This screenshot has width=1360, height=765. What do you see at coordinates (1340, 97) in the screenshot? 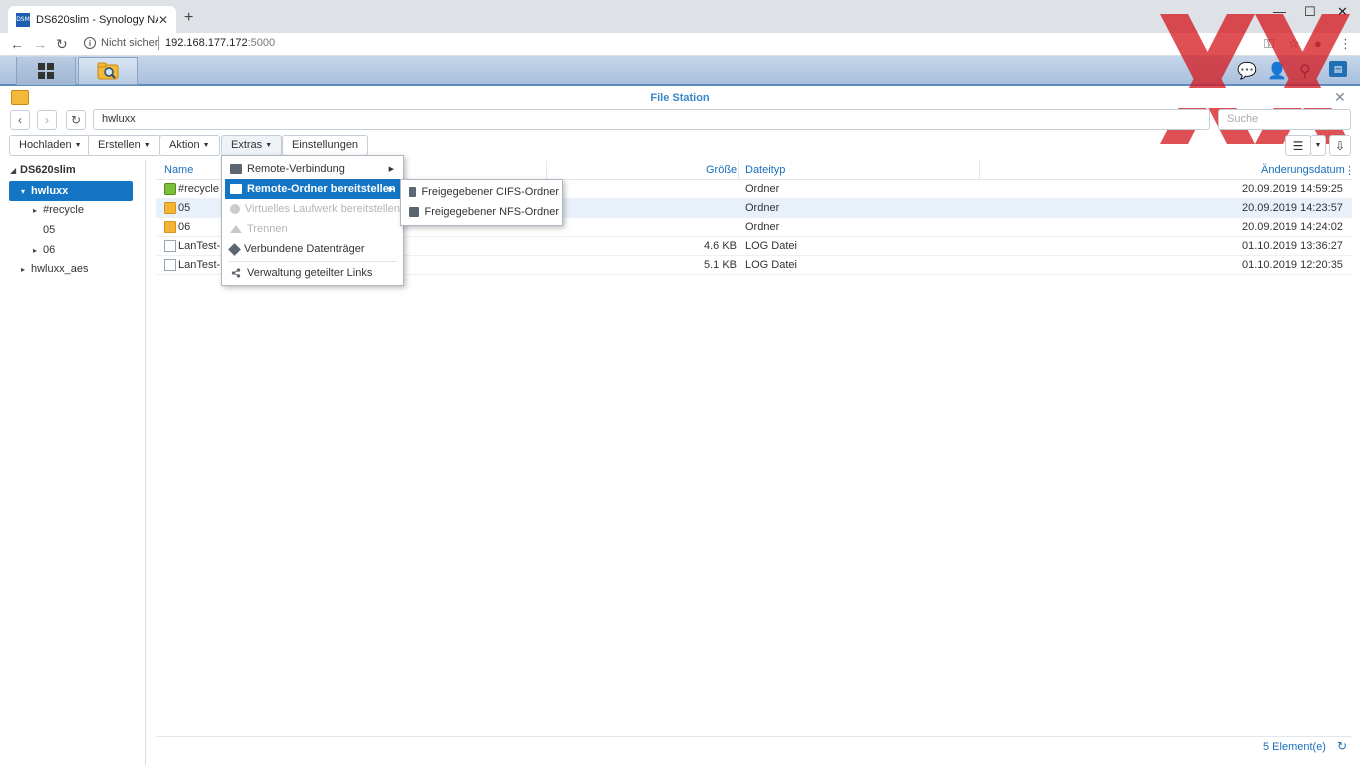
I see `window-close-icon: ✕` at bounding box center [1340, 97].